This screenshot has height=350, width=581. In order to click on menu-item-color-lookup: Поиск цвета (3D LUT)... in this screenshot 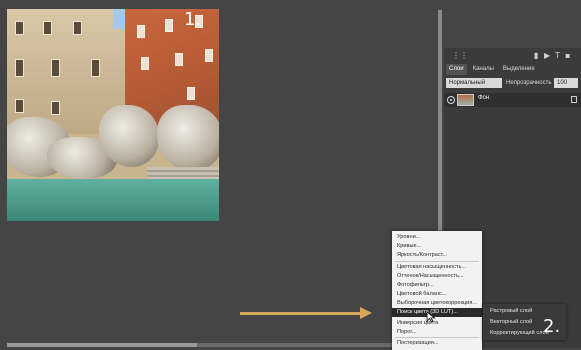, I will do `click(437, 312)`.